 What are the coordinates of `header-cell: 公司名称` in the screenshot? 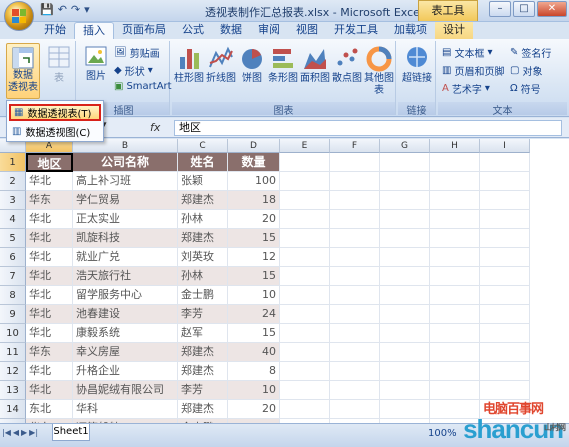 It's located at (125, 162).